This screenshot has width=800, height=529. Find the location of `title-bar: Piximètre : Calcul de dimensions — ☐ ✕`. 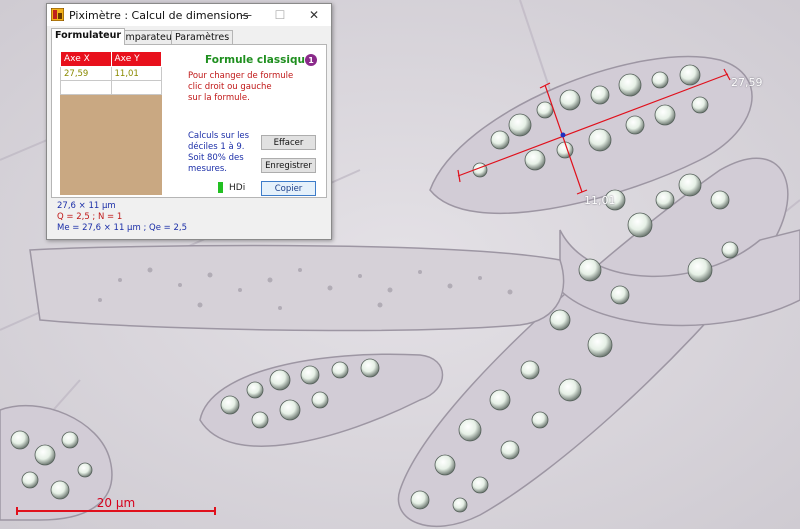

title-bar: Piximètre : Calcul de dimensions — ☐ ✕ is located at coordinates (189, 15).